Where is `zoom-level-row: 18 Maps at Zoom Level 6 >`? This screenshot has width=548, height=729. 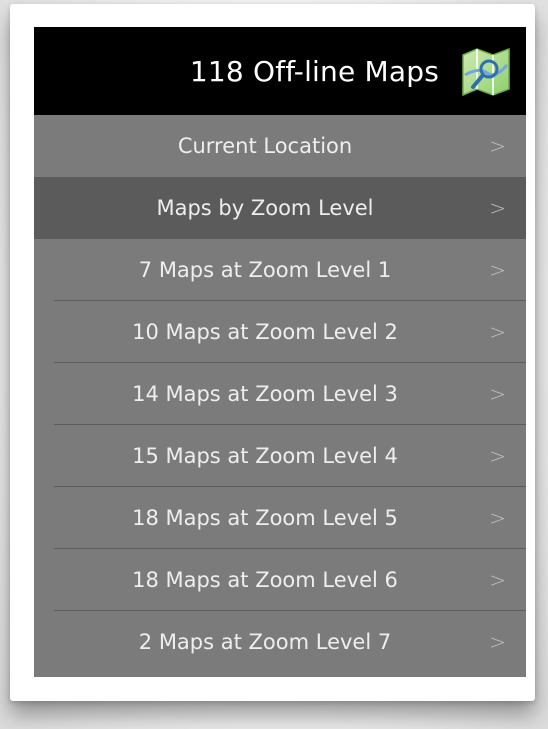
zoom-level-row: 18 Maps at Zoom Level 6 > is located at coordinates (280, 580).